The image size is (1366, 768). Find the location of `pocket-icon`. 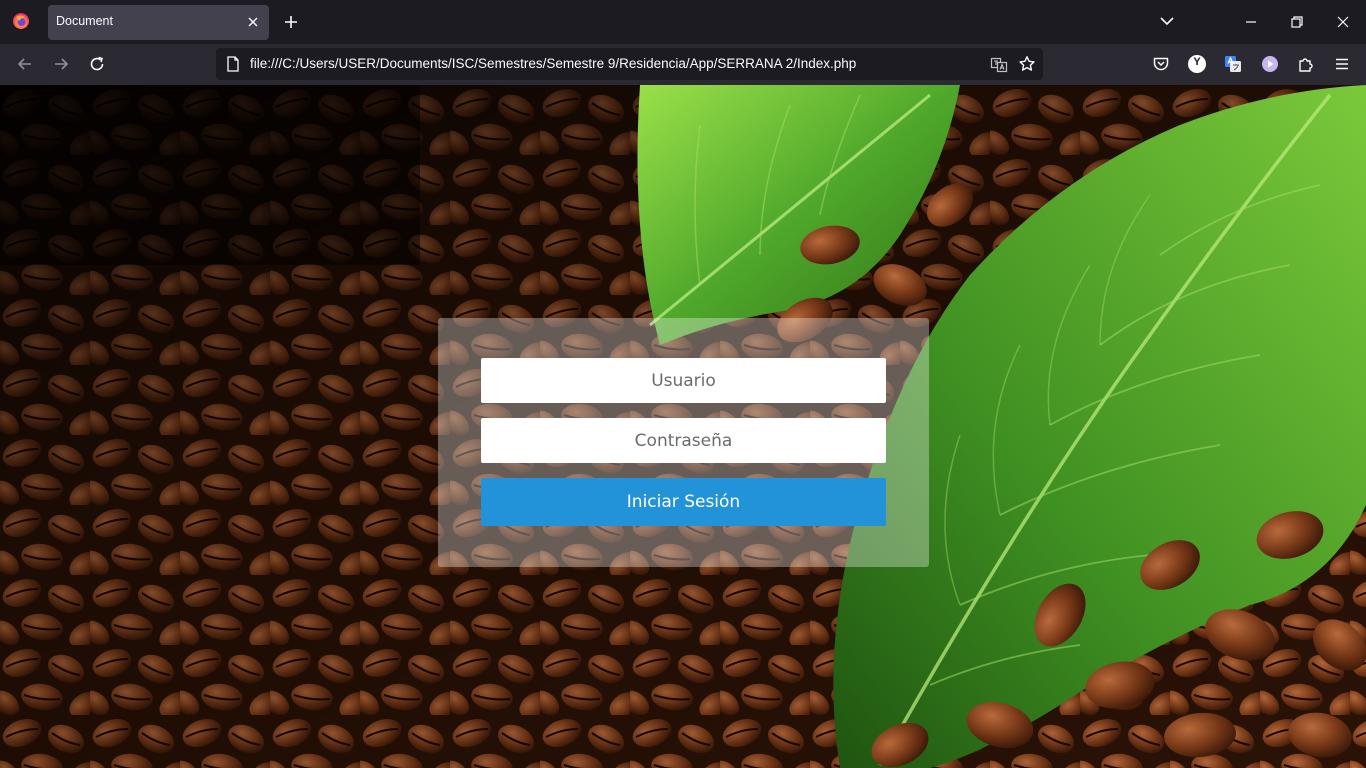

pocket-icon is located at coordinates (1161, 64).